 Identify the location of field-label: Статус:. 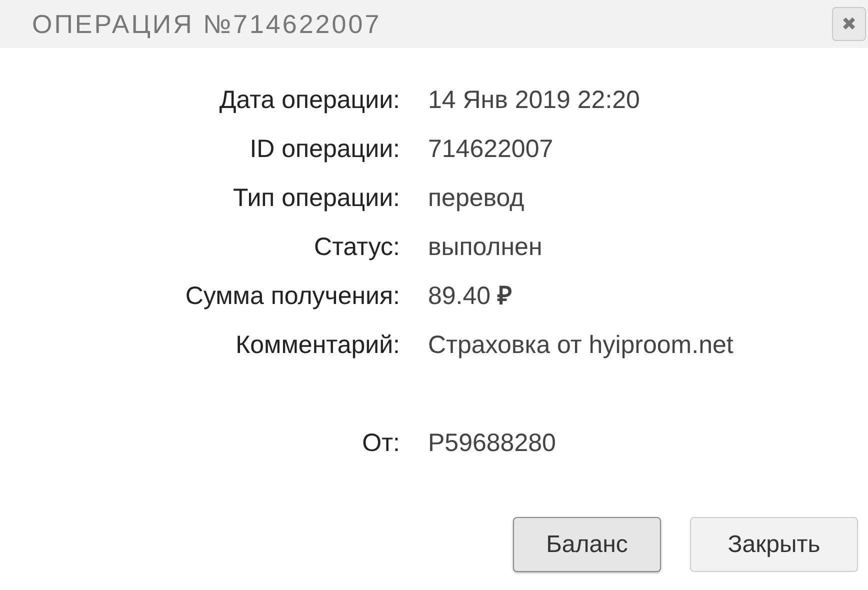
(356, 247).